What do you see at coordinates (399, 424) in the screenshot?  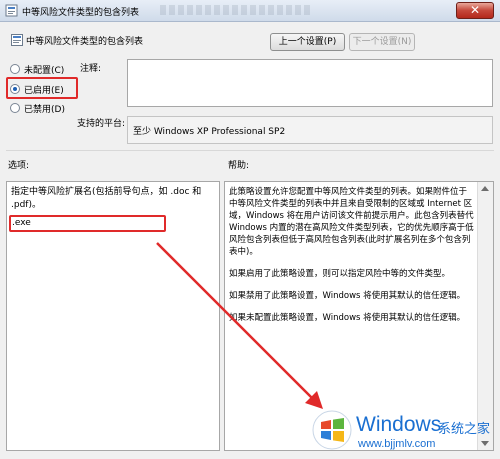 I see `watermark-brand: Windows` at bounding box center [399, 424].